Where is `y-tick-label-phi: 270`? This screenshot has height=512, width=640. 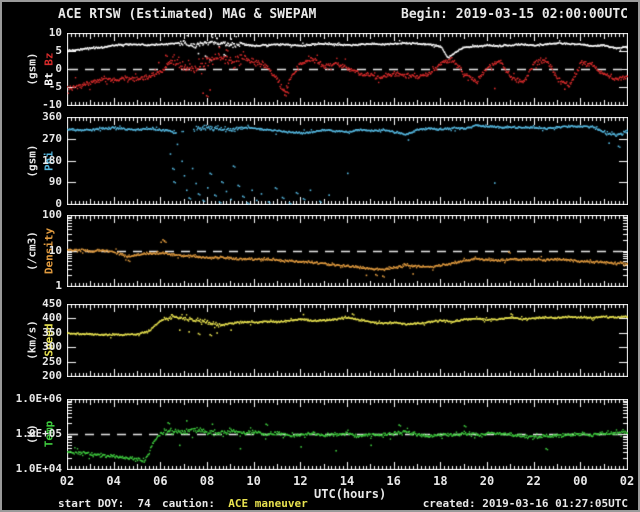
y-tick-label-phi: 270 is located at coordinates (52, 138).